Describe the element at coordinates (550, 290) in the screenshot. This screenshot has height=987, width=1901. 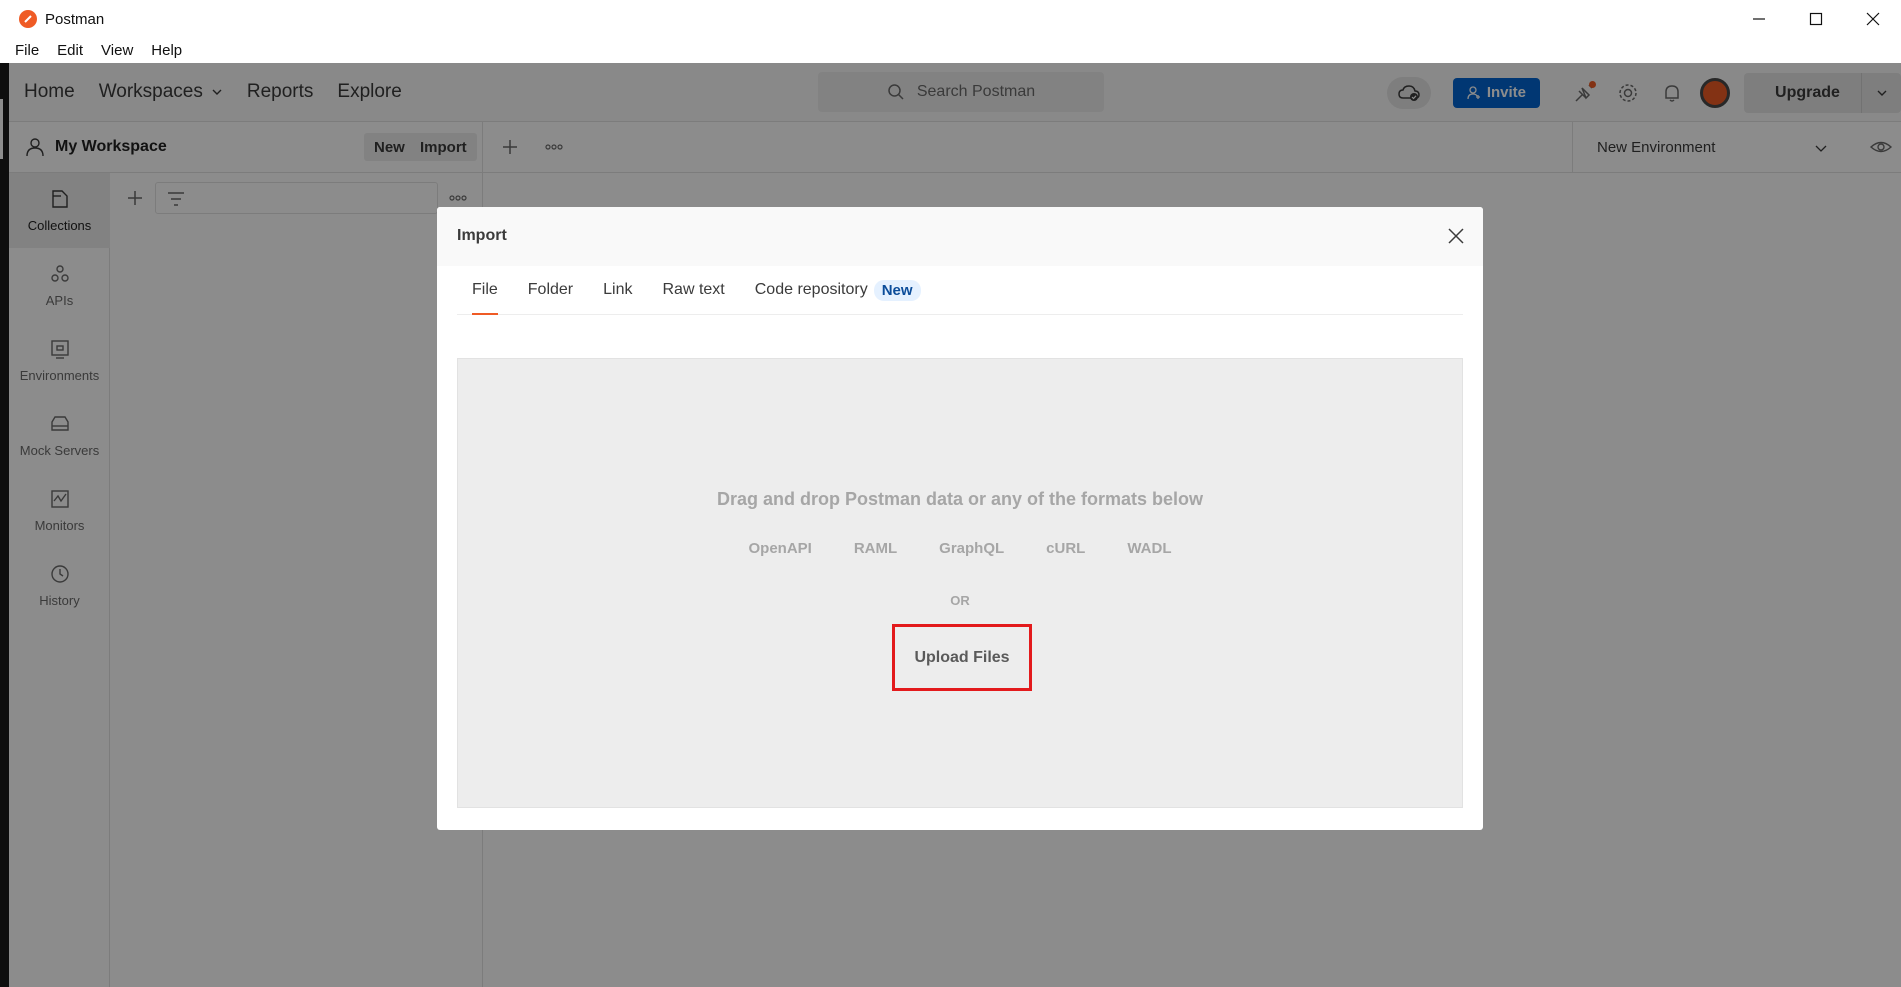
I see `tab-folder: Folder` at that location.